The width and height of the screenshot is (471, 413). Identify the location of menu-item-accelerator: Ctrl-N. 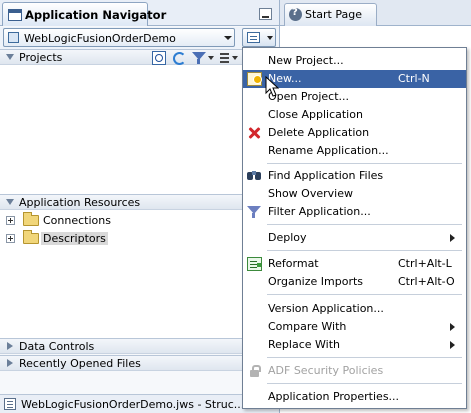
(414, 78).